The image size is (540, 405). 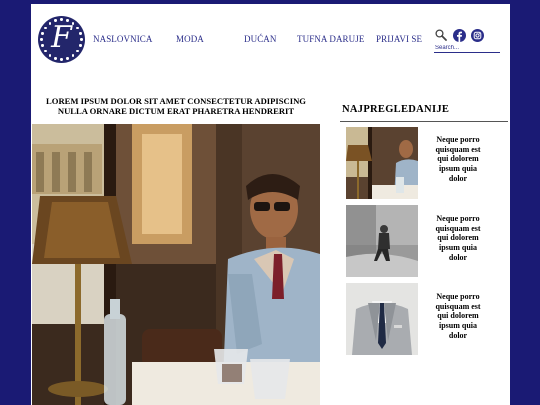 I want to click on card-3-line-3: qui dolorem, so click(x=458, y=316).